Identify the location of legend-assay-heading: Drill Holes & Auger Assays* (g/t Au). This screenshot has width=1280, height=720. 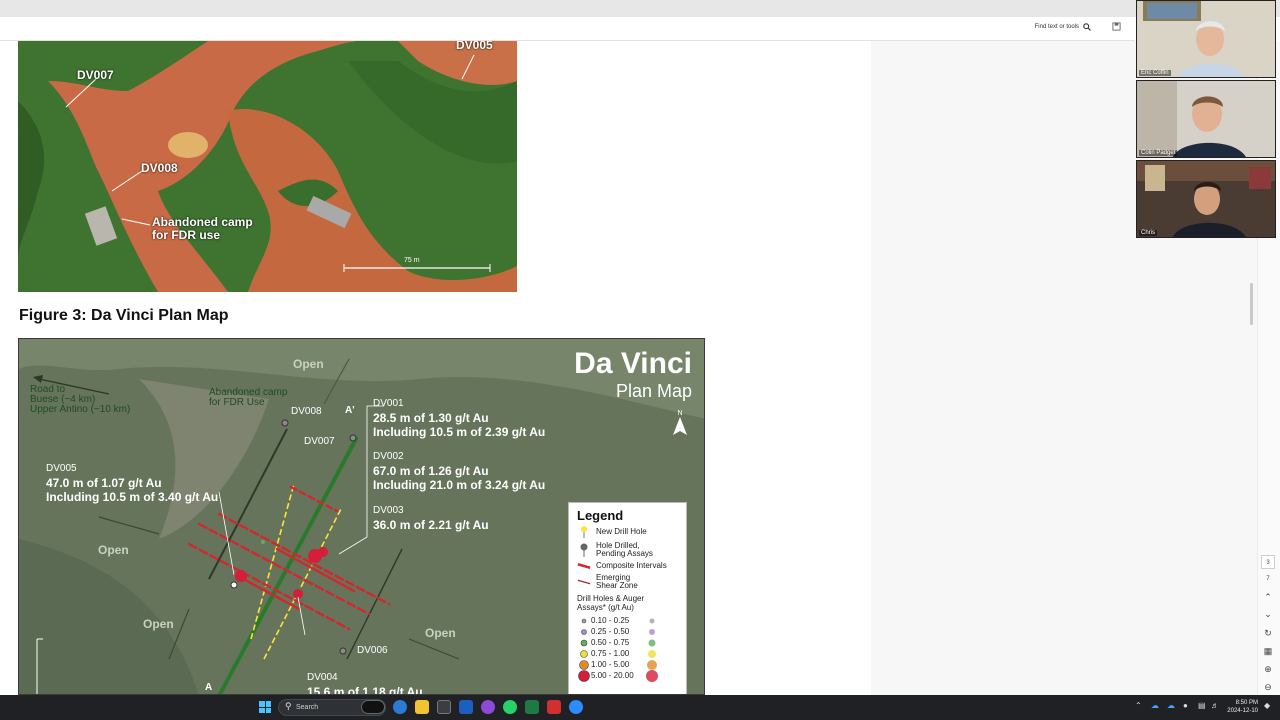
(627, 603).